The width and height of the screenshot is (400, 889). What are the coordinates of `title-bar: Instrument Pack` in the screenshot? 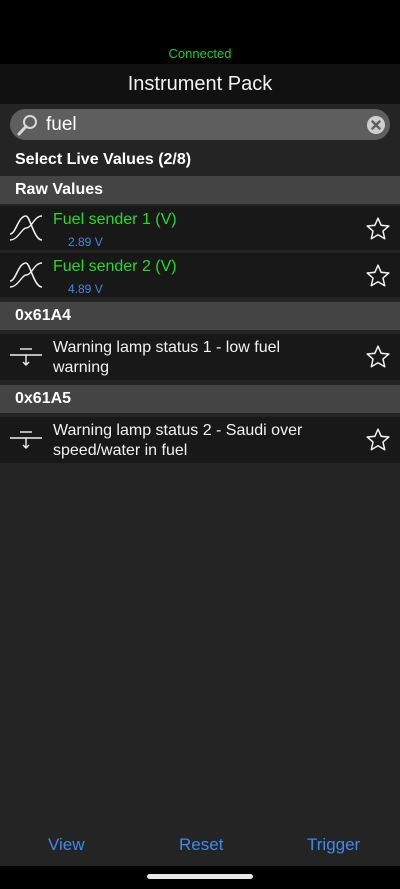 It's located at (200, 84).